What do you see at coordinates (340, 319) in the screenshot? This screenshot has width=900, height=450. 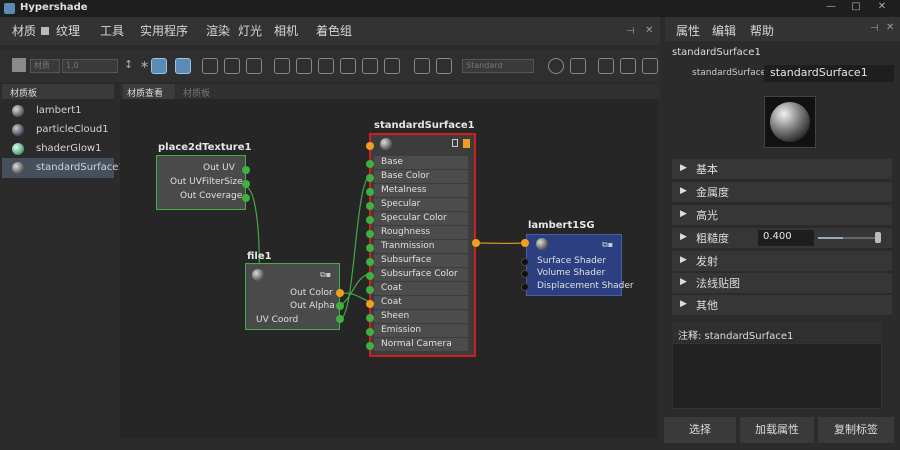 I see `uv-coord-plug` at bounding box center [340, 319].